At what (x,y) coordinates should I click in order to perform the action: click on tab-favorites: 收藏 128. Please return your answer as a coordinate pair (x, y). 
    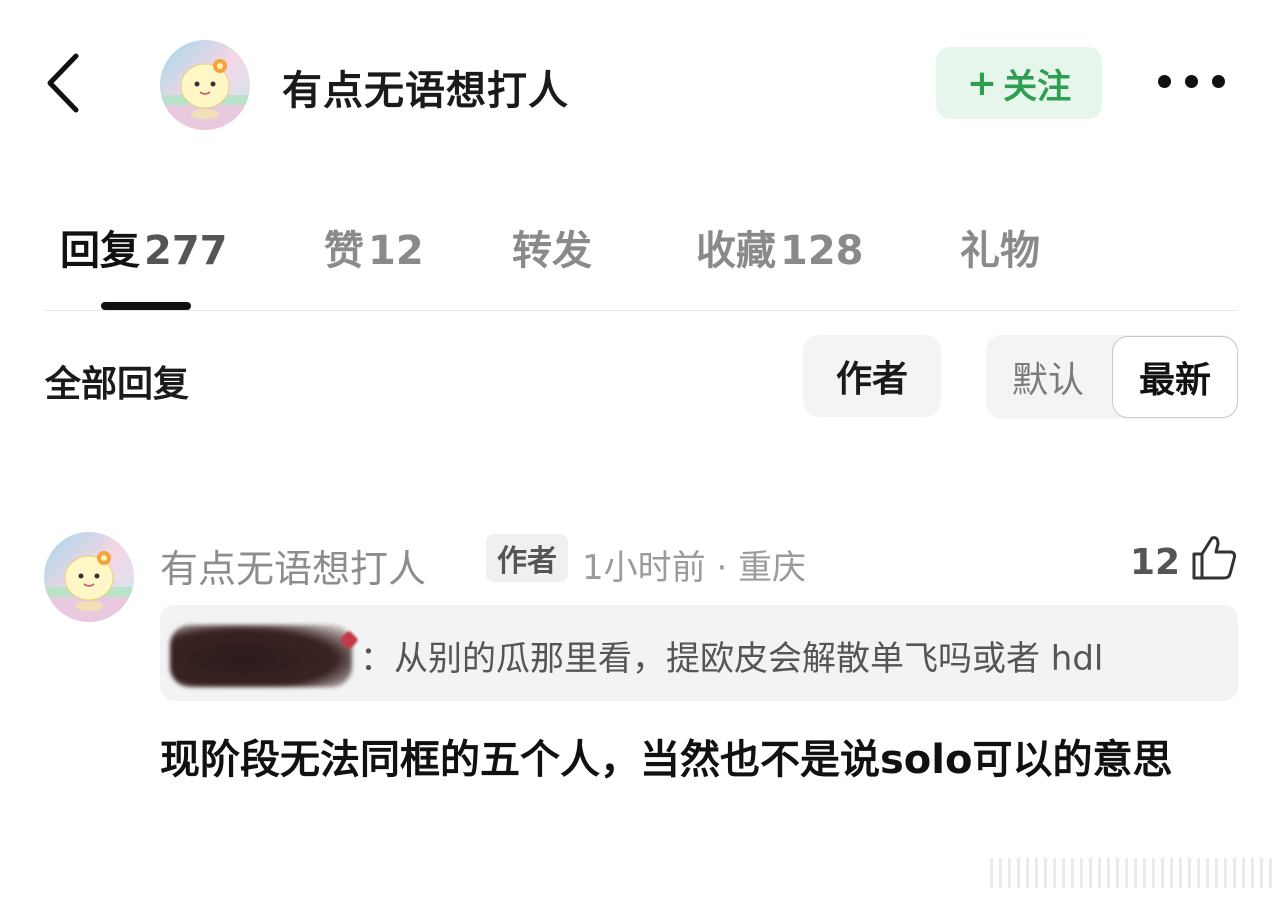
    Looking at the image, I should click on (780, 247).